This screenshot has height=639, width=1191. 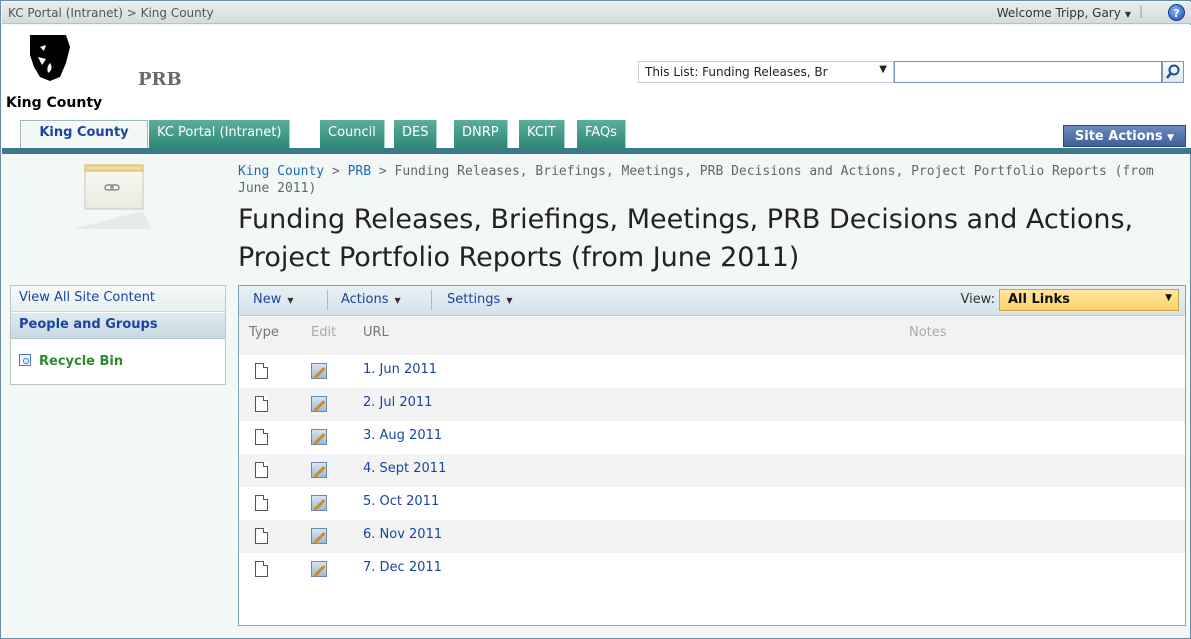 I want to click on new-label: New, so click(x=267, y=299).